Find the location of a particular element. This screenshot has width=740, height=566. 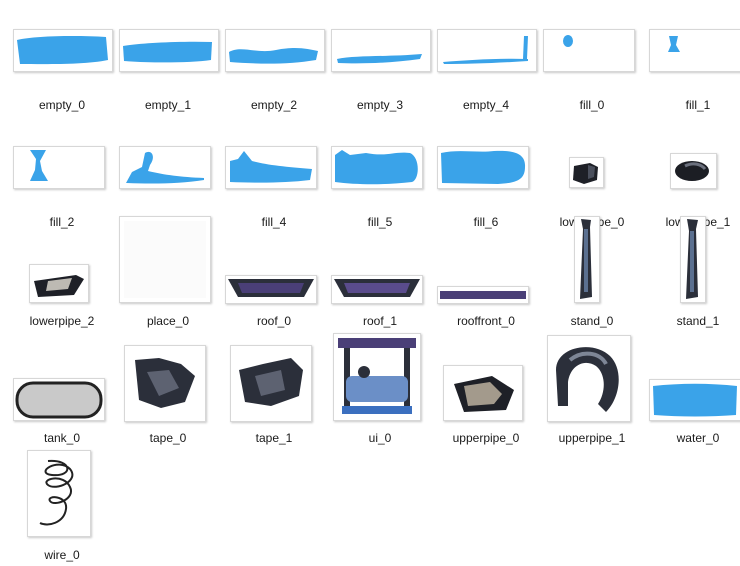

file-label: rooffront_0 is located at coordinates (486, 321).